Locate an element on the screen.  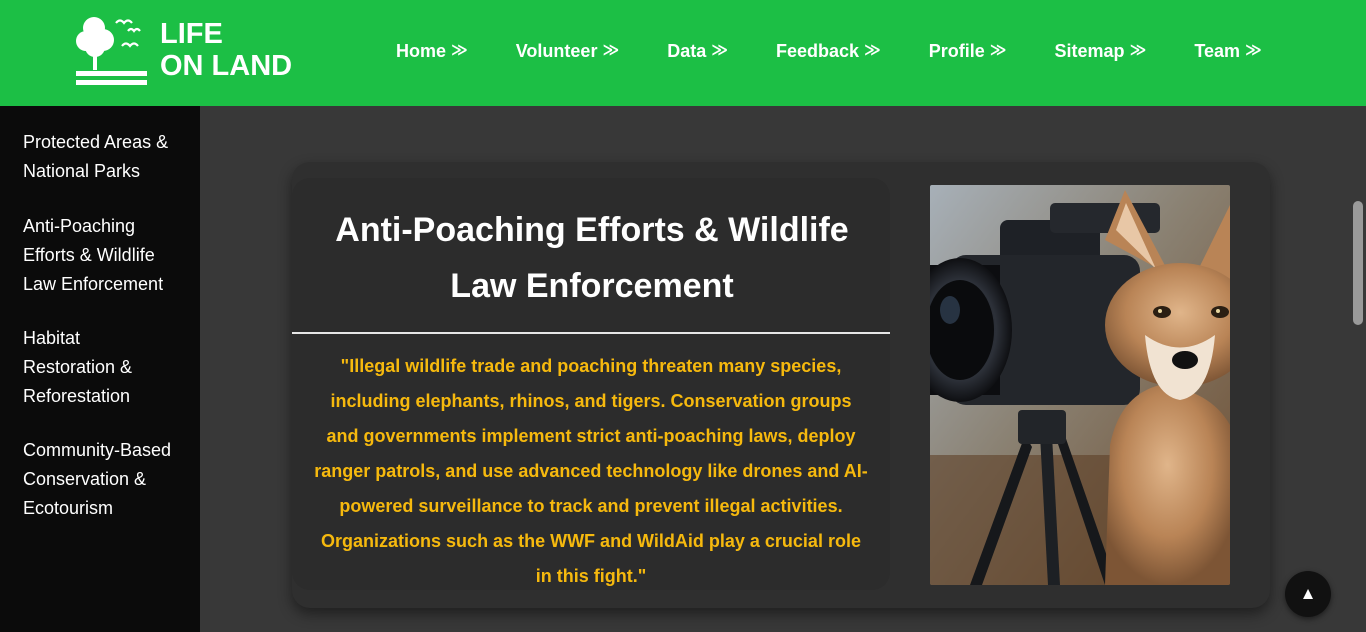
nav-team-link: Team ≫ is located at coordinates (1227, 51).